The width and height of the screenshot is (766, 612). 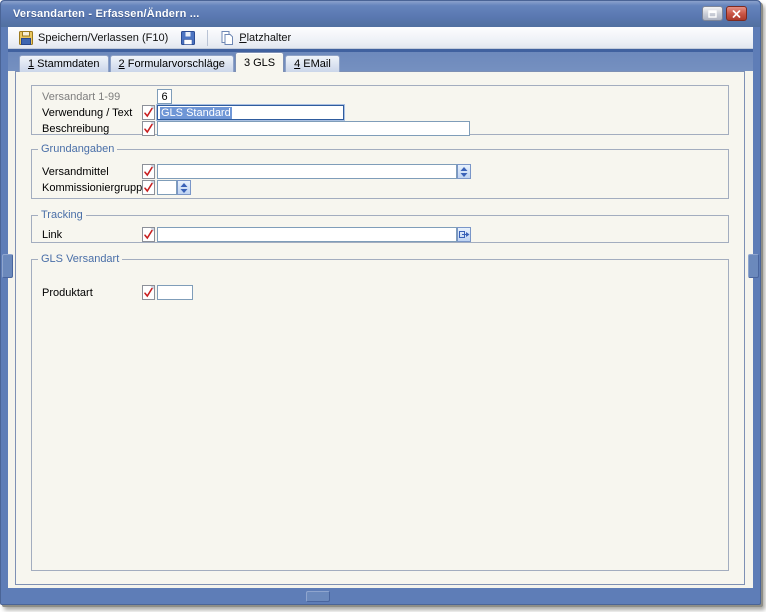 I want to click on maximize-icon, so click(x=712, y=14).